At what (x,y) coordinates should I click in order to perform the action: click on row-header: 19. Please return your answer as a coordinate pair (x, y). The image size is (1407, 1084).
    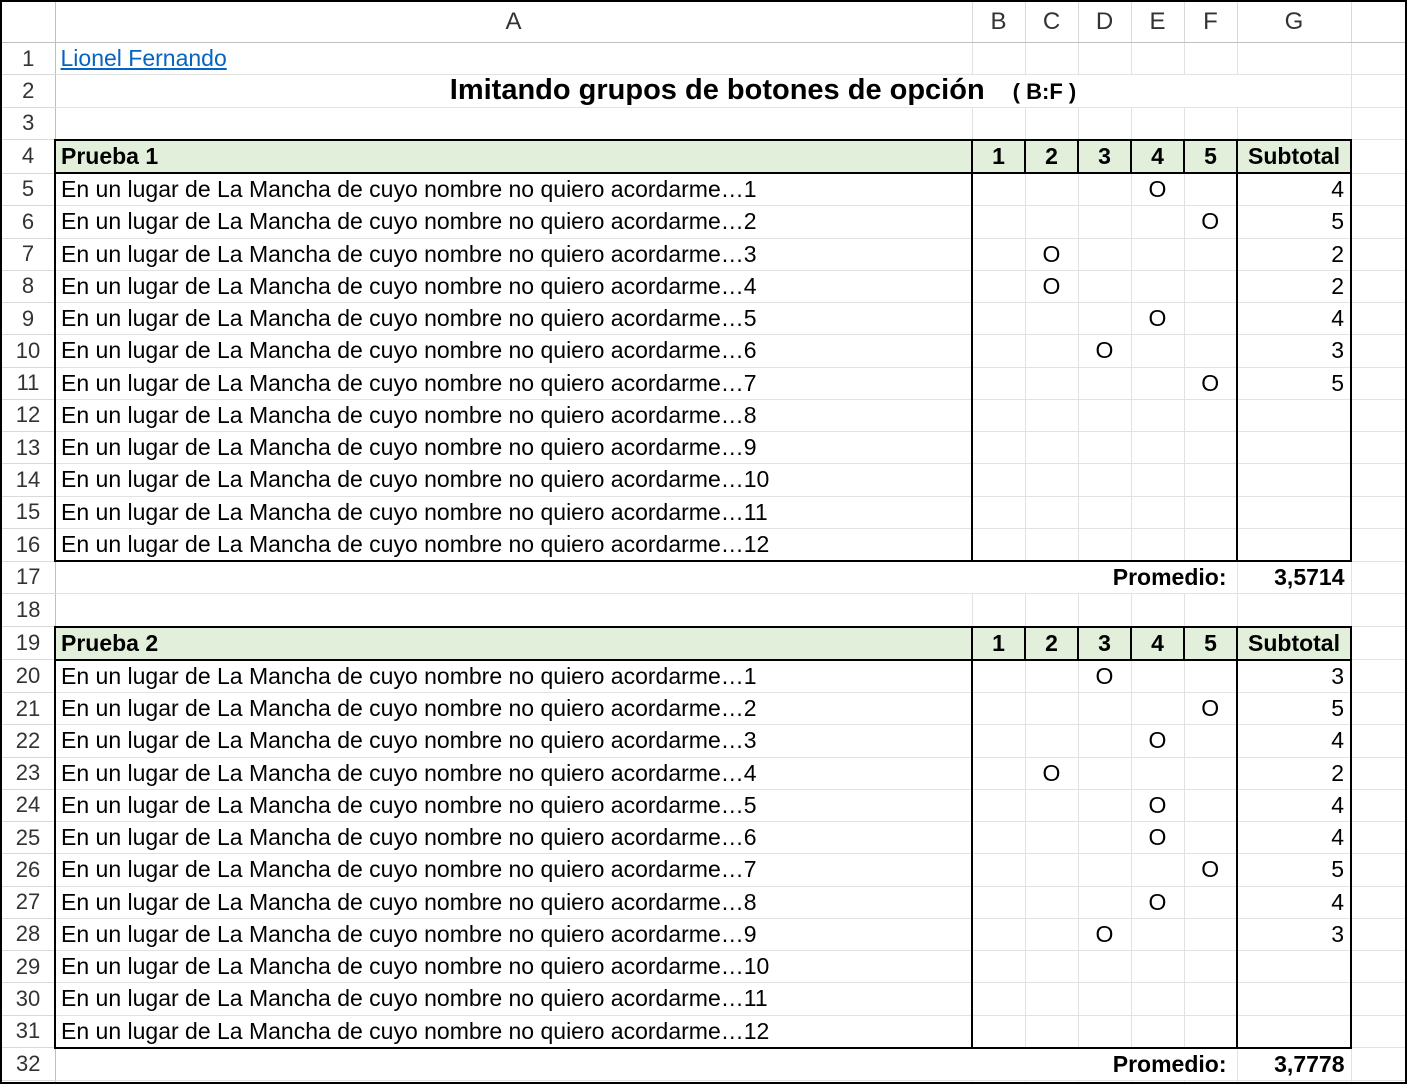
    Looking at the image, I should click on (29, 643).